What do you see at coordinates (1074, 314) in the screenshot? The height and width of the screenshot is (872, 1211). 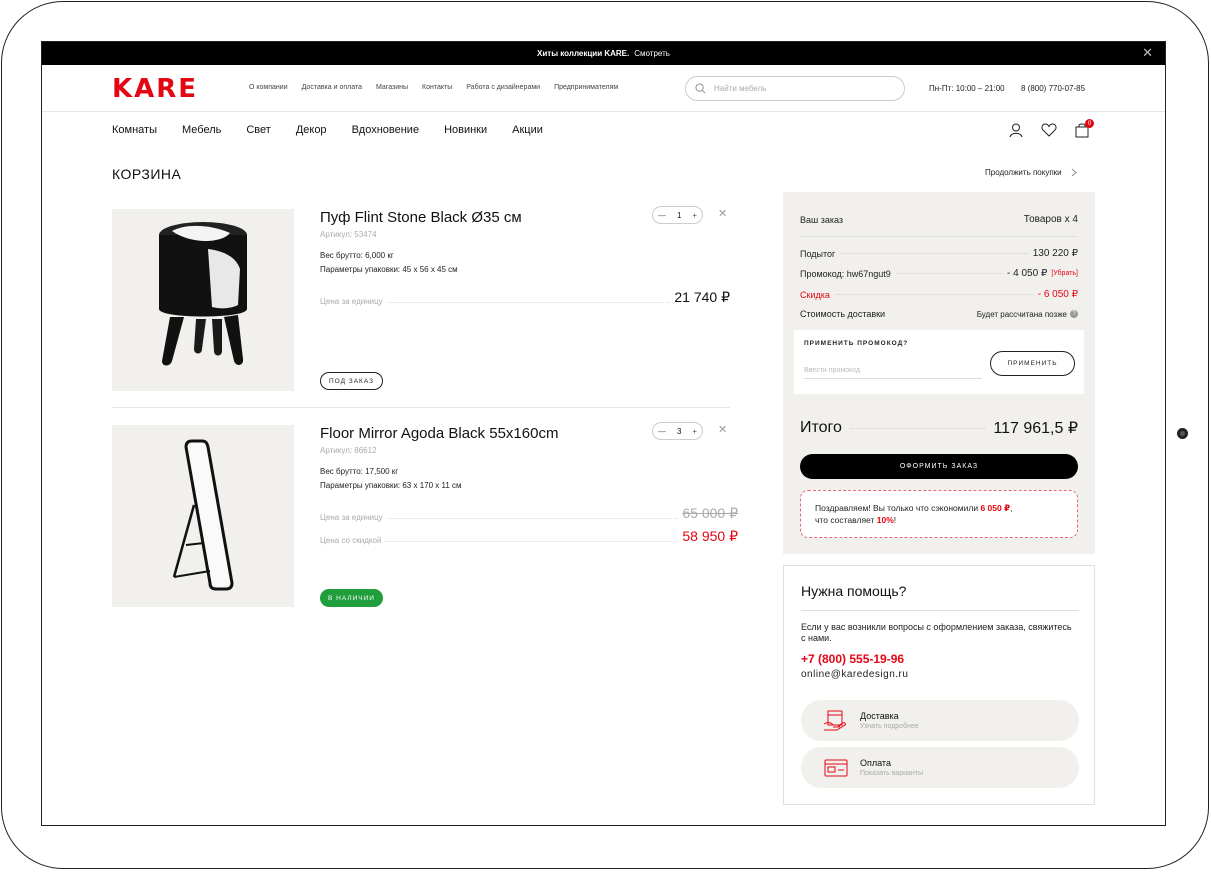 I see `info-icon: ?` at bounding box center [1074, 314].